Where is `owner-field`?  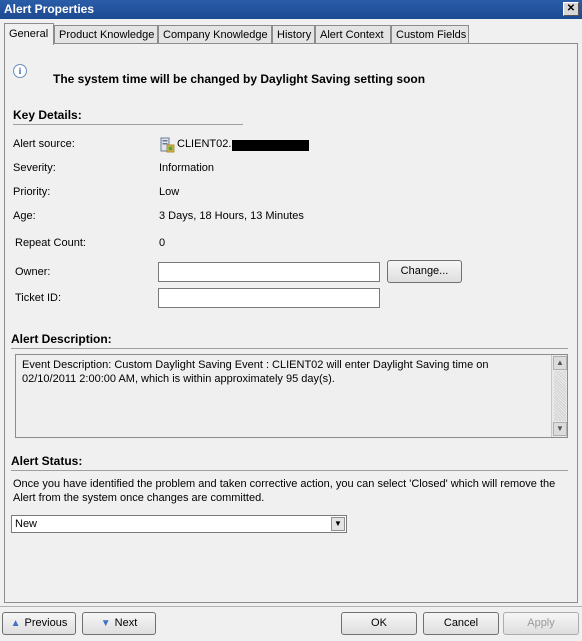 owner-field is located at coordinates (269, 272).